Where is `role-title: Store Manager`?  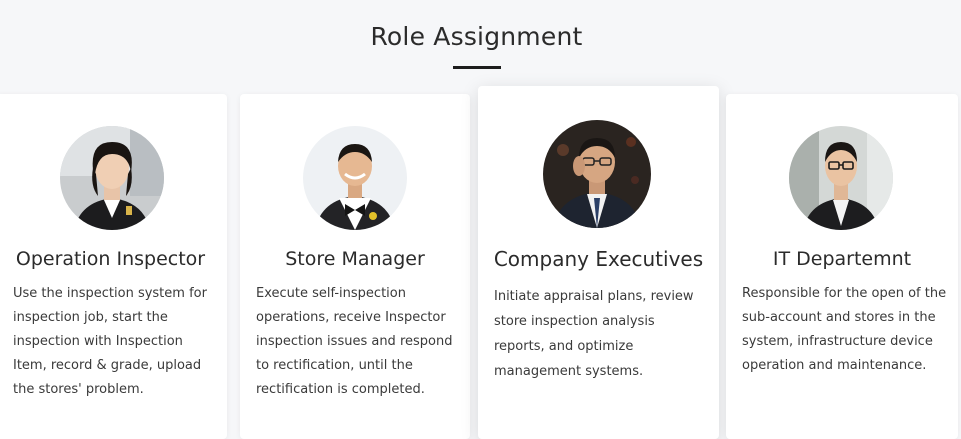
role-title: Store Manager is located at coordinates (355, 259).